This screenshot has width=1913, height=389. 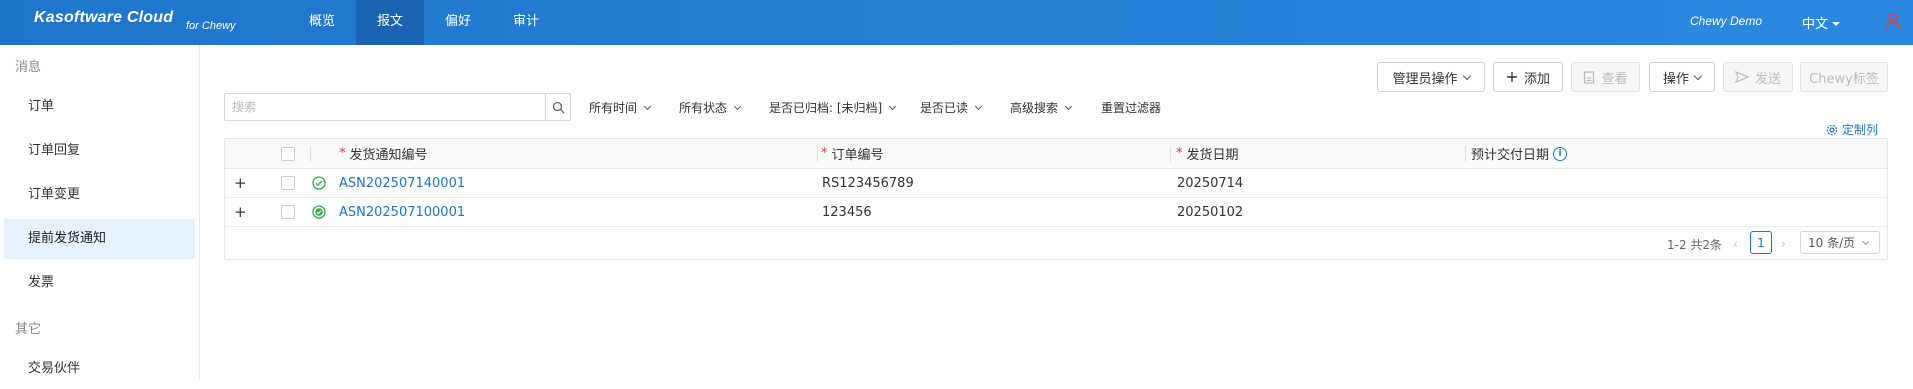 What do you see at coordinates (99, 369) in the screenshot?
I see `sidebar-item-trading-partners: 交易伙伴` at bounding box center [99, 369].